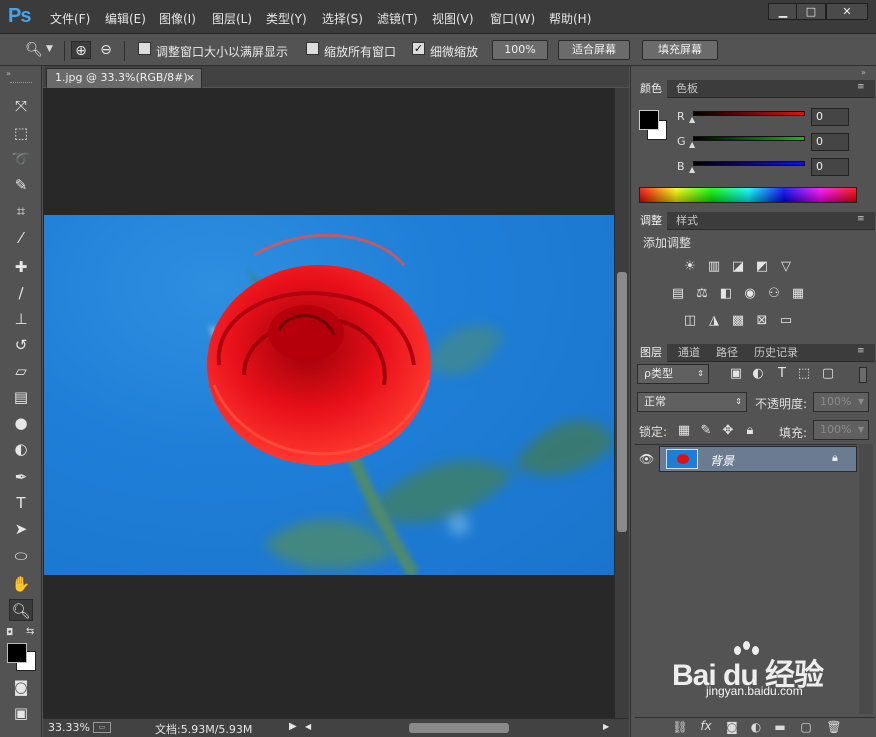 The height and width of the screenshot is (737, 876). I want to click on healing-brush-tool-icon: ✚, so click(21, 267).